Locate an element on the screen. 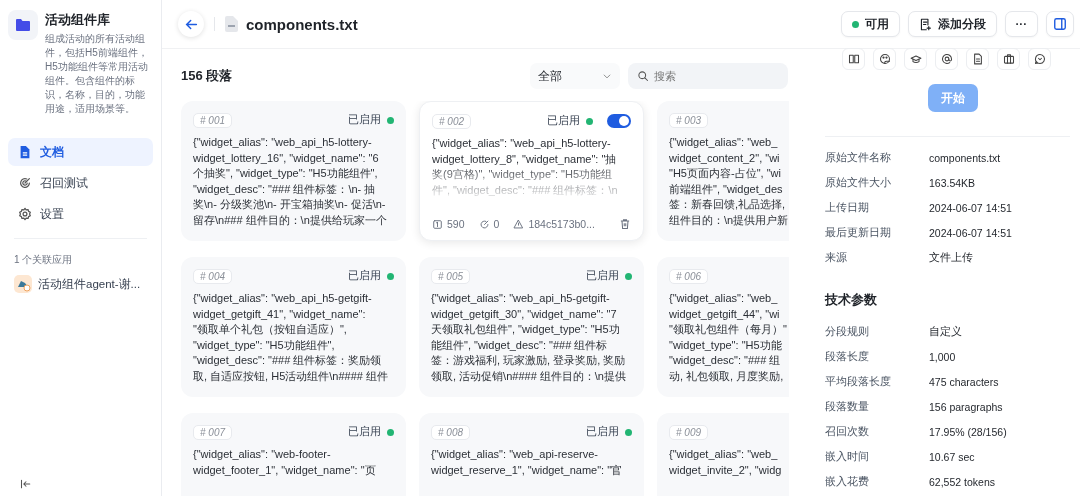 This screenshot has width=1080, height=496. book-icon is located at coordinates (853, 59).